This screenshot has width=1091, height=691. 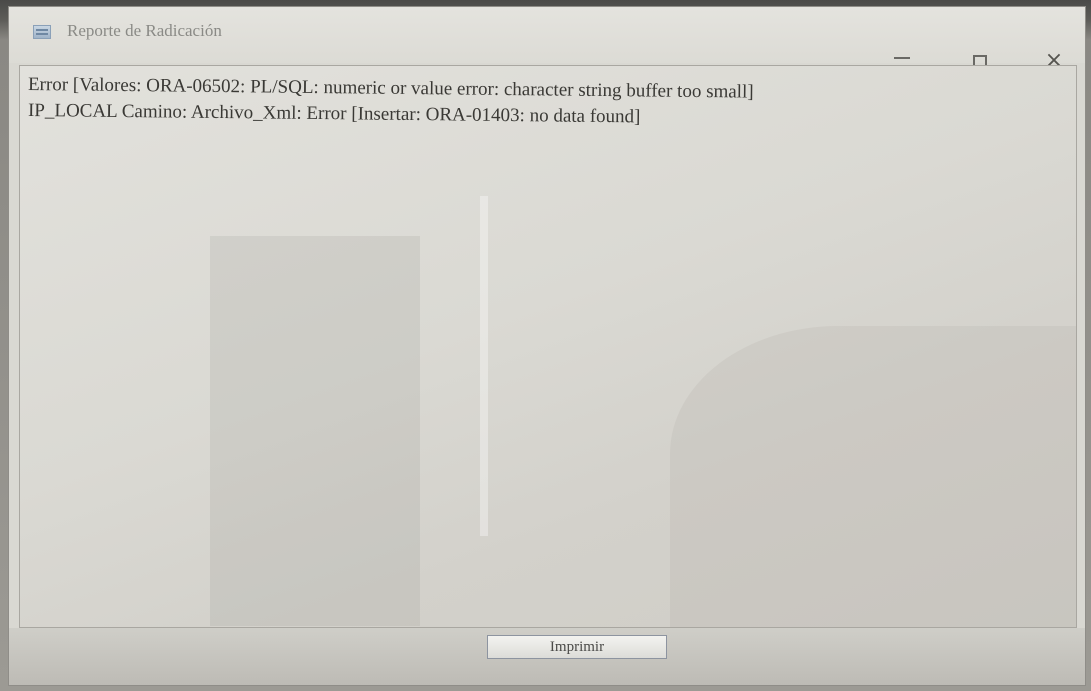 What do you see at coordinates (144, 30) in the screenshot?
I see `window-title: Reporte de Radicación` at bounding box center [144, 30].